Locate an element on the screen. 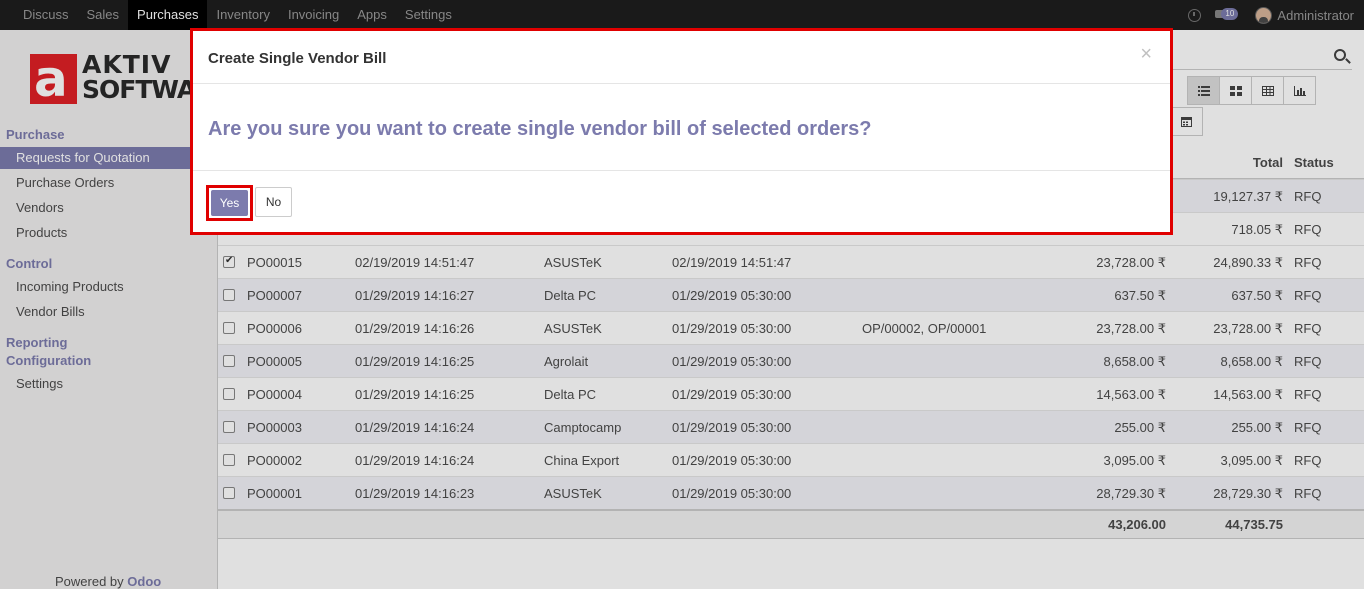 Image resolution: width=1364 pixels, height=589 pixels. dialog-title: Create Single Vendor Bill is located at coordinates (297, 58).